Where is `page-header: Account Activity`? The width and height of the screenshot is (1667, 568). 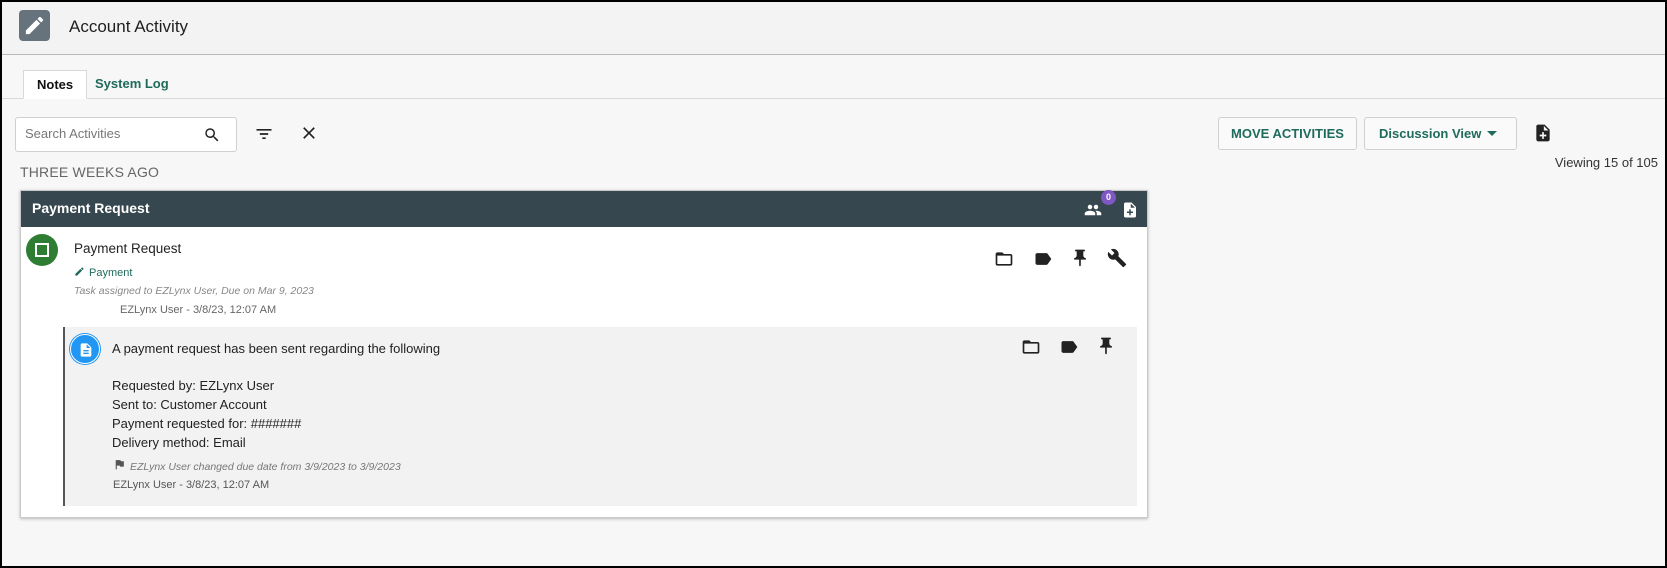
page-header: Account Activity is located at coordinates (833, 28).